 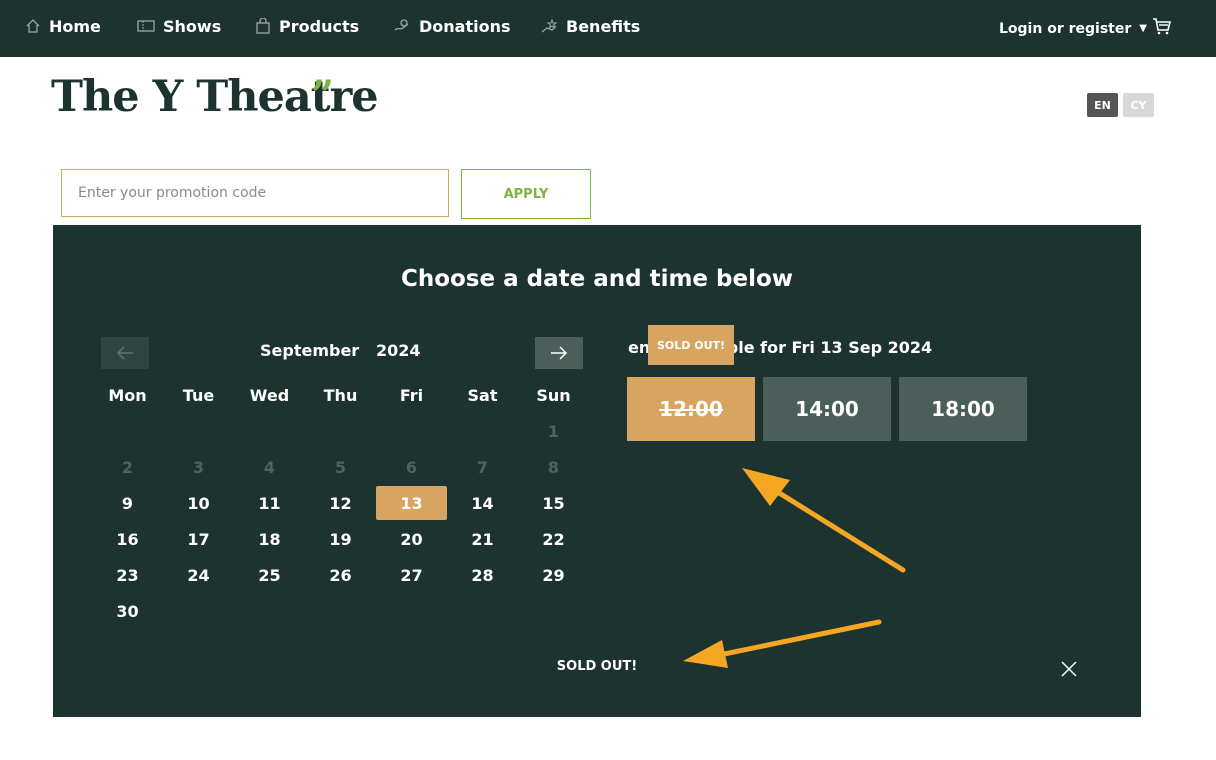 I want to click on selected-day-label: 13, so click(x=411, y=503).